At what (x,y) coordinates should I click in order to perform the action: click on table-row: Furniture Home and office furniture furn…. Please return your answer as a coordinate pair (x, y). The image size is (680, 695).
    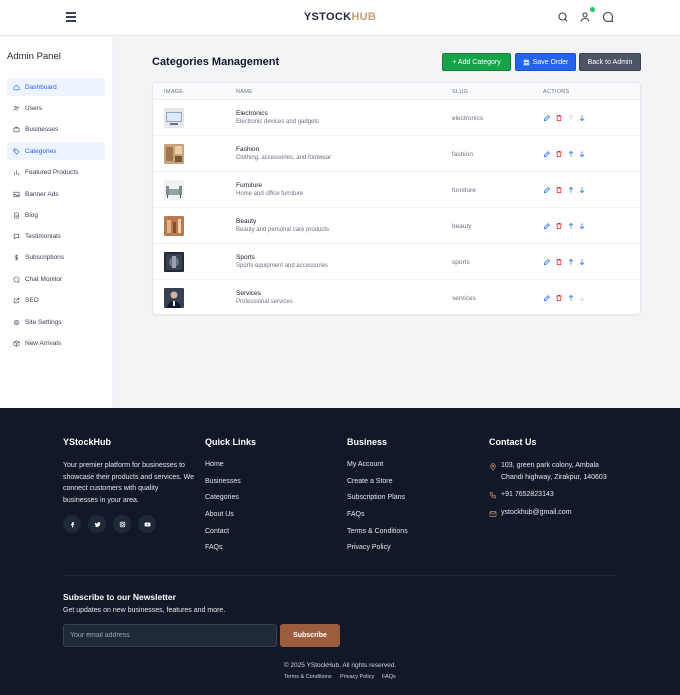
    Looking at the image, I should click on (396, 190).